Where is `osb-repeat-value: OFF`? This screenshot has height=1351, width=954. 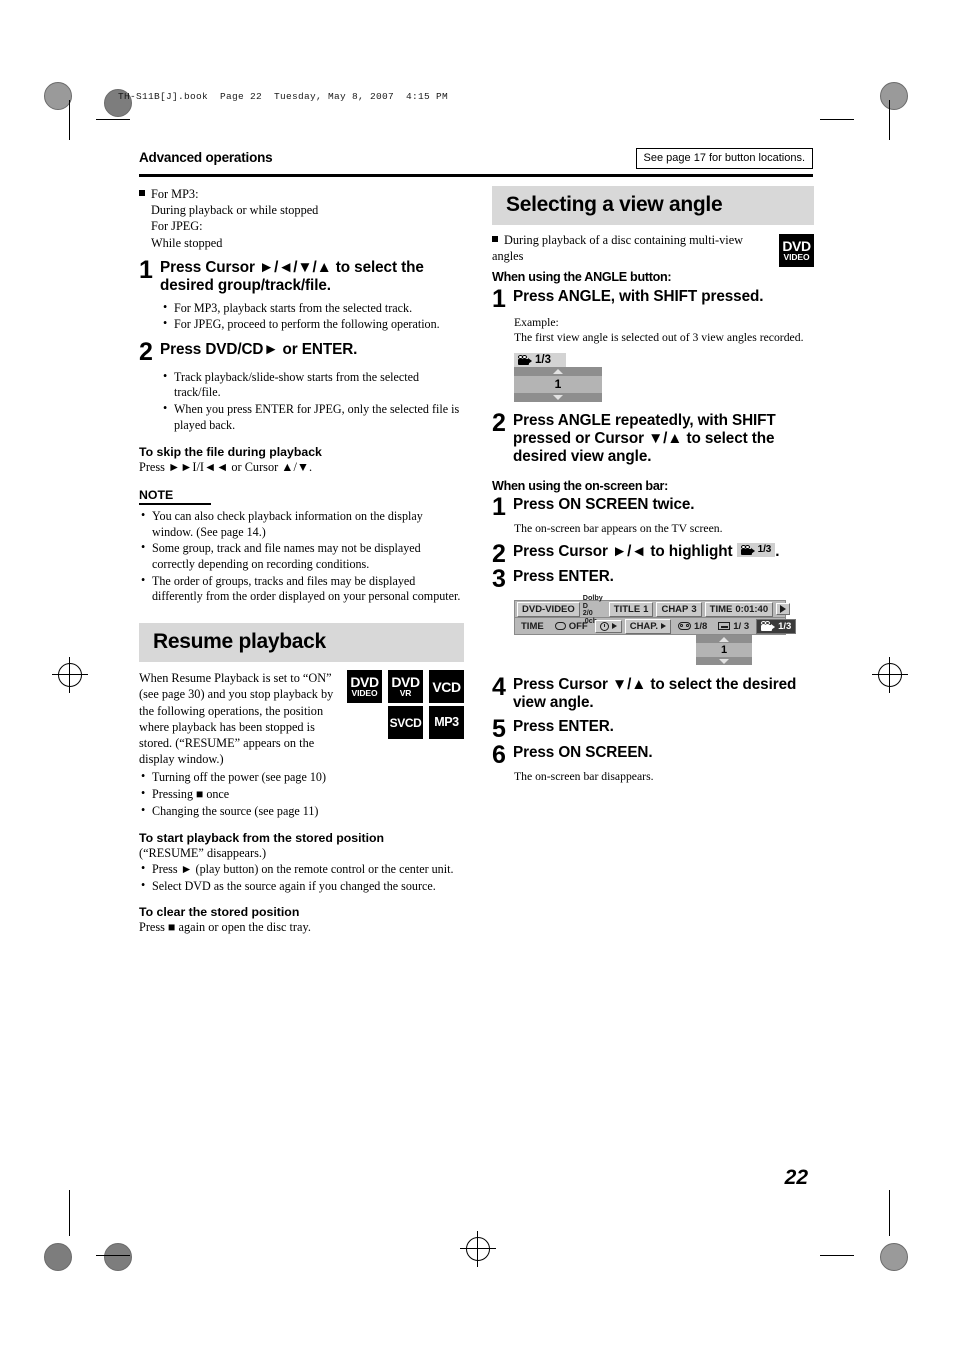 osb-repeat-value: OFF is located at coordinates (578, 626).